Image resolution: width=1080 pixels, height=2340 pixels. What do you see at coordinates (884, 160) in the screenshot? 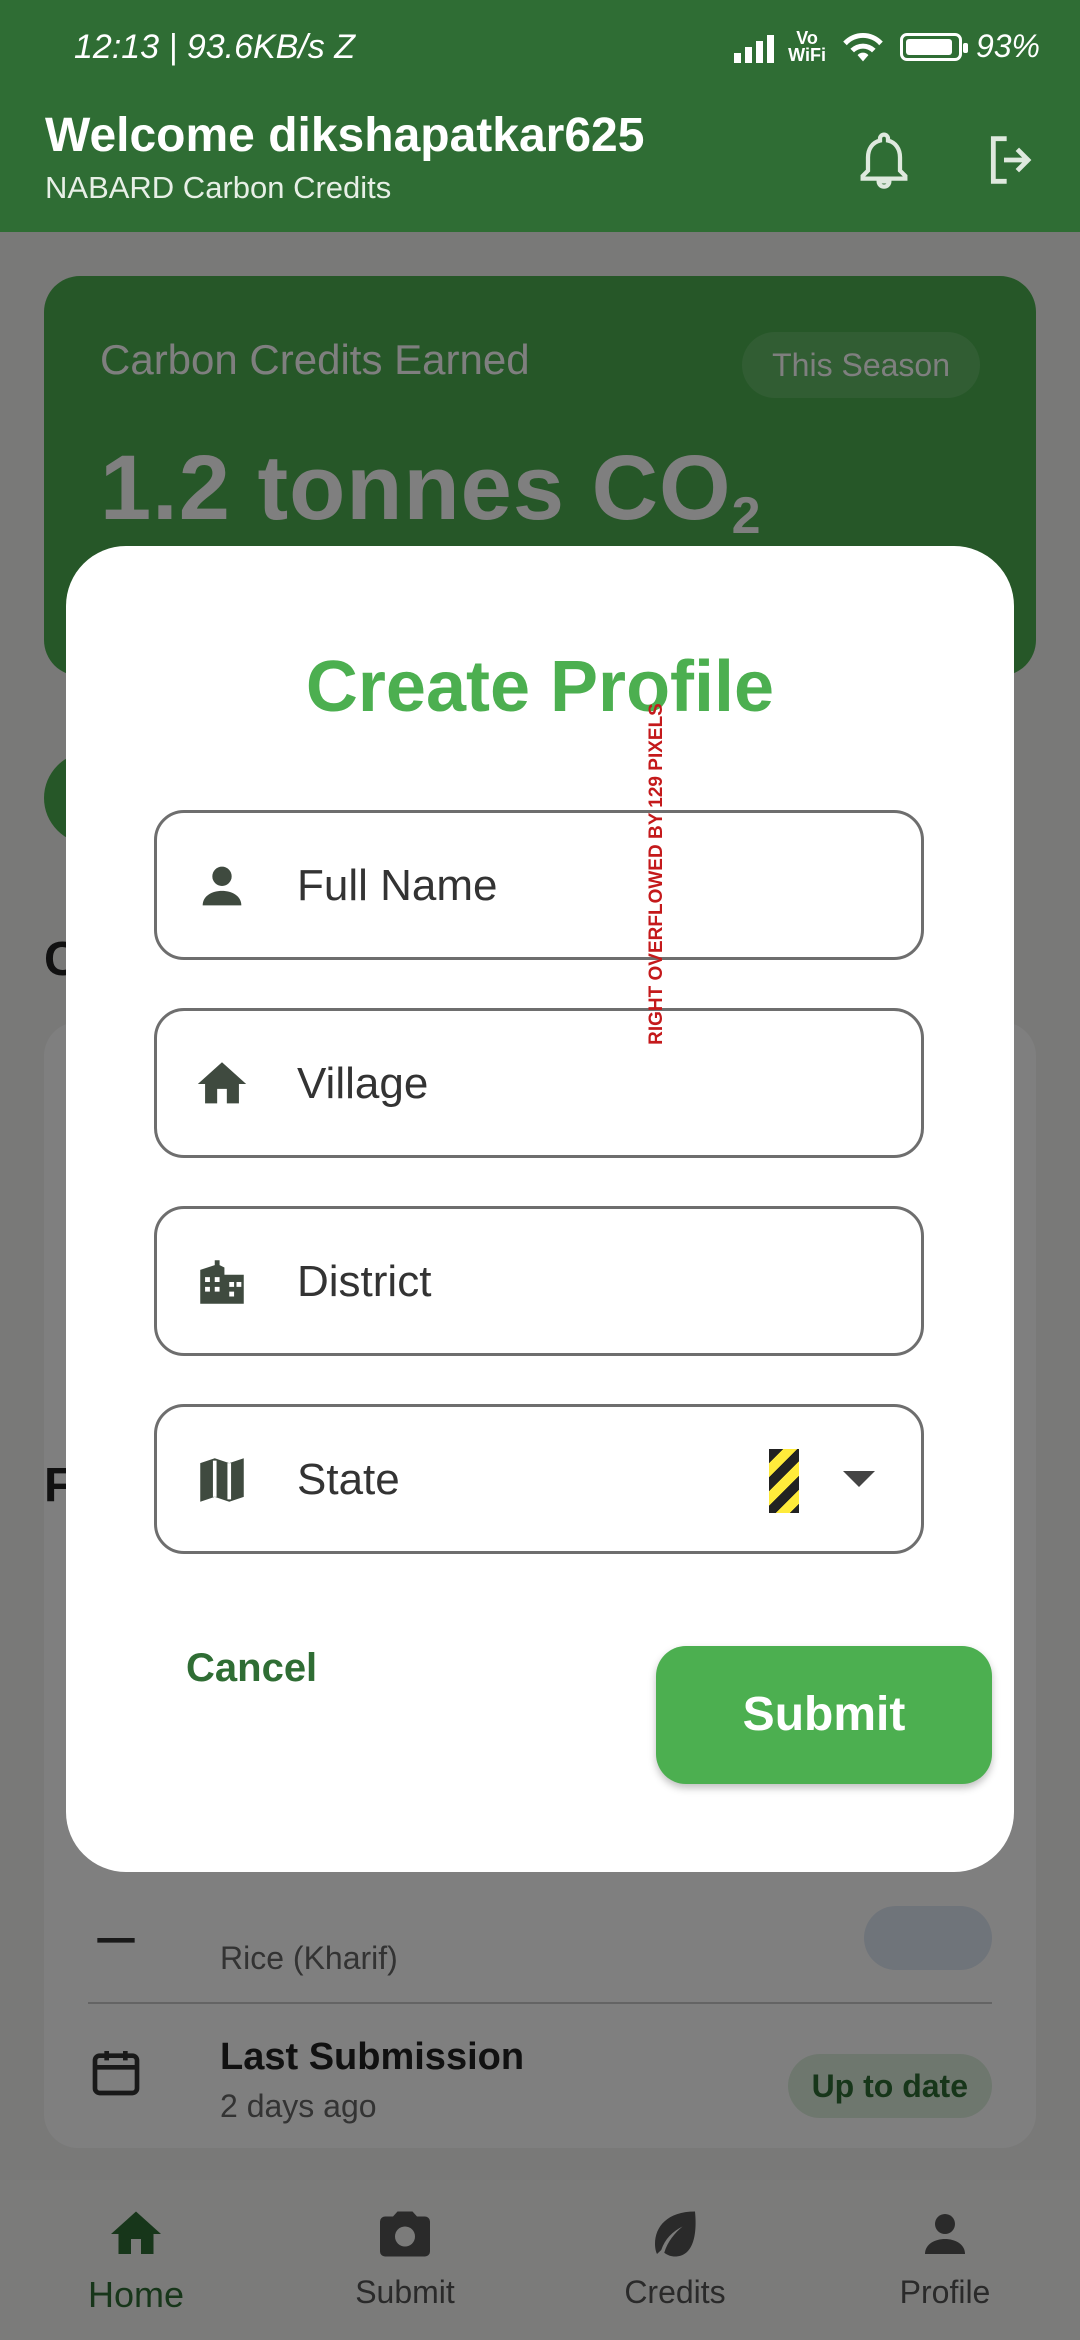
I see `bell-icon` at bounding box center [884, 160].